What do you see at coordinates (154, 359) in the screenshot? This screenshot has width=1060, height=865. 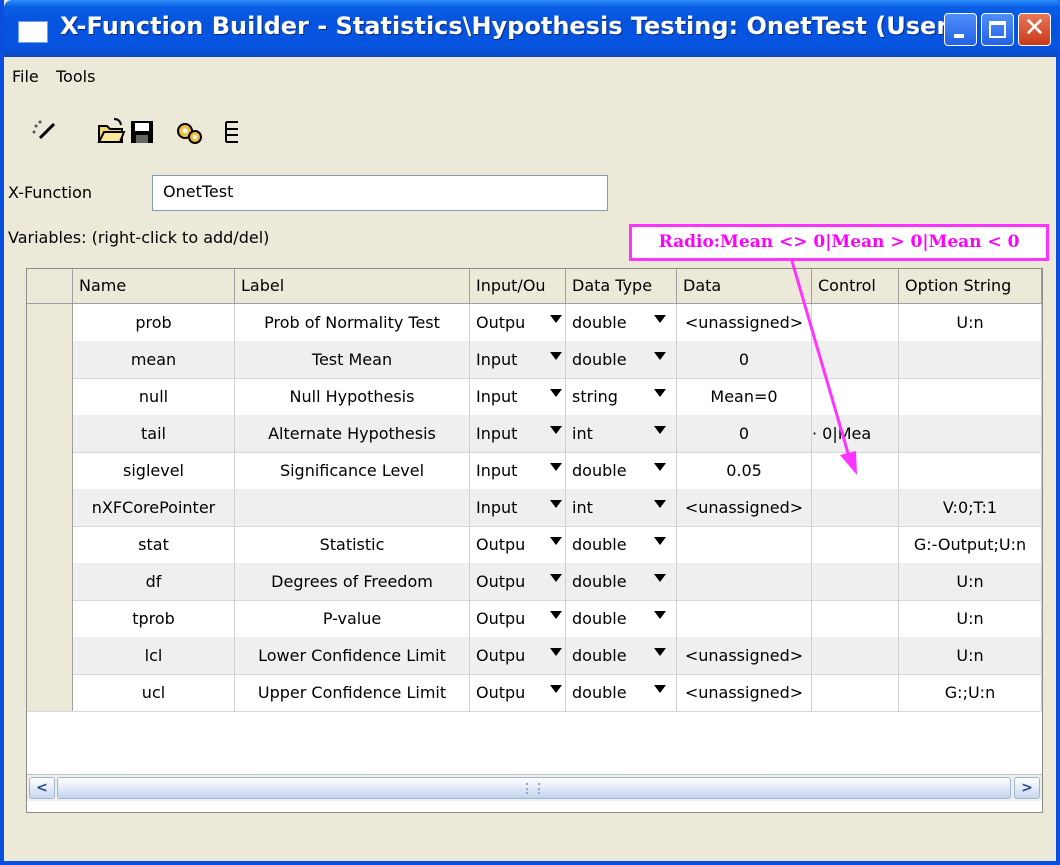 I see `cell-name: mean` at bounding box center [154, 359].